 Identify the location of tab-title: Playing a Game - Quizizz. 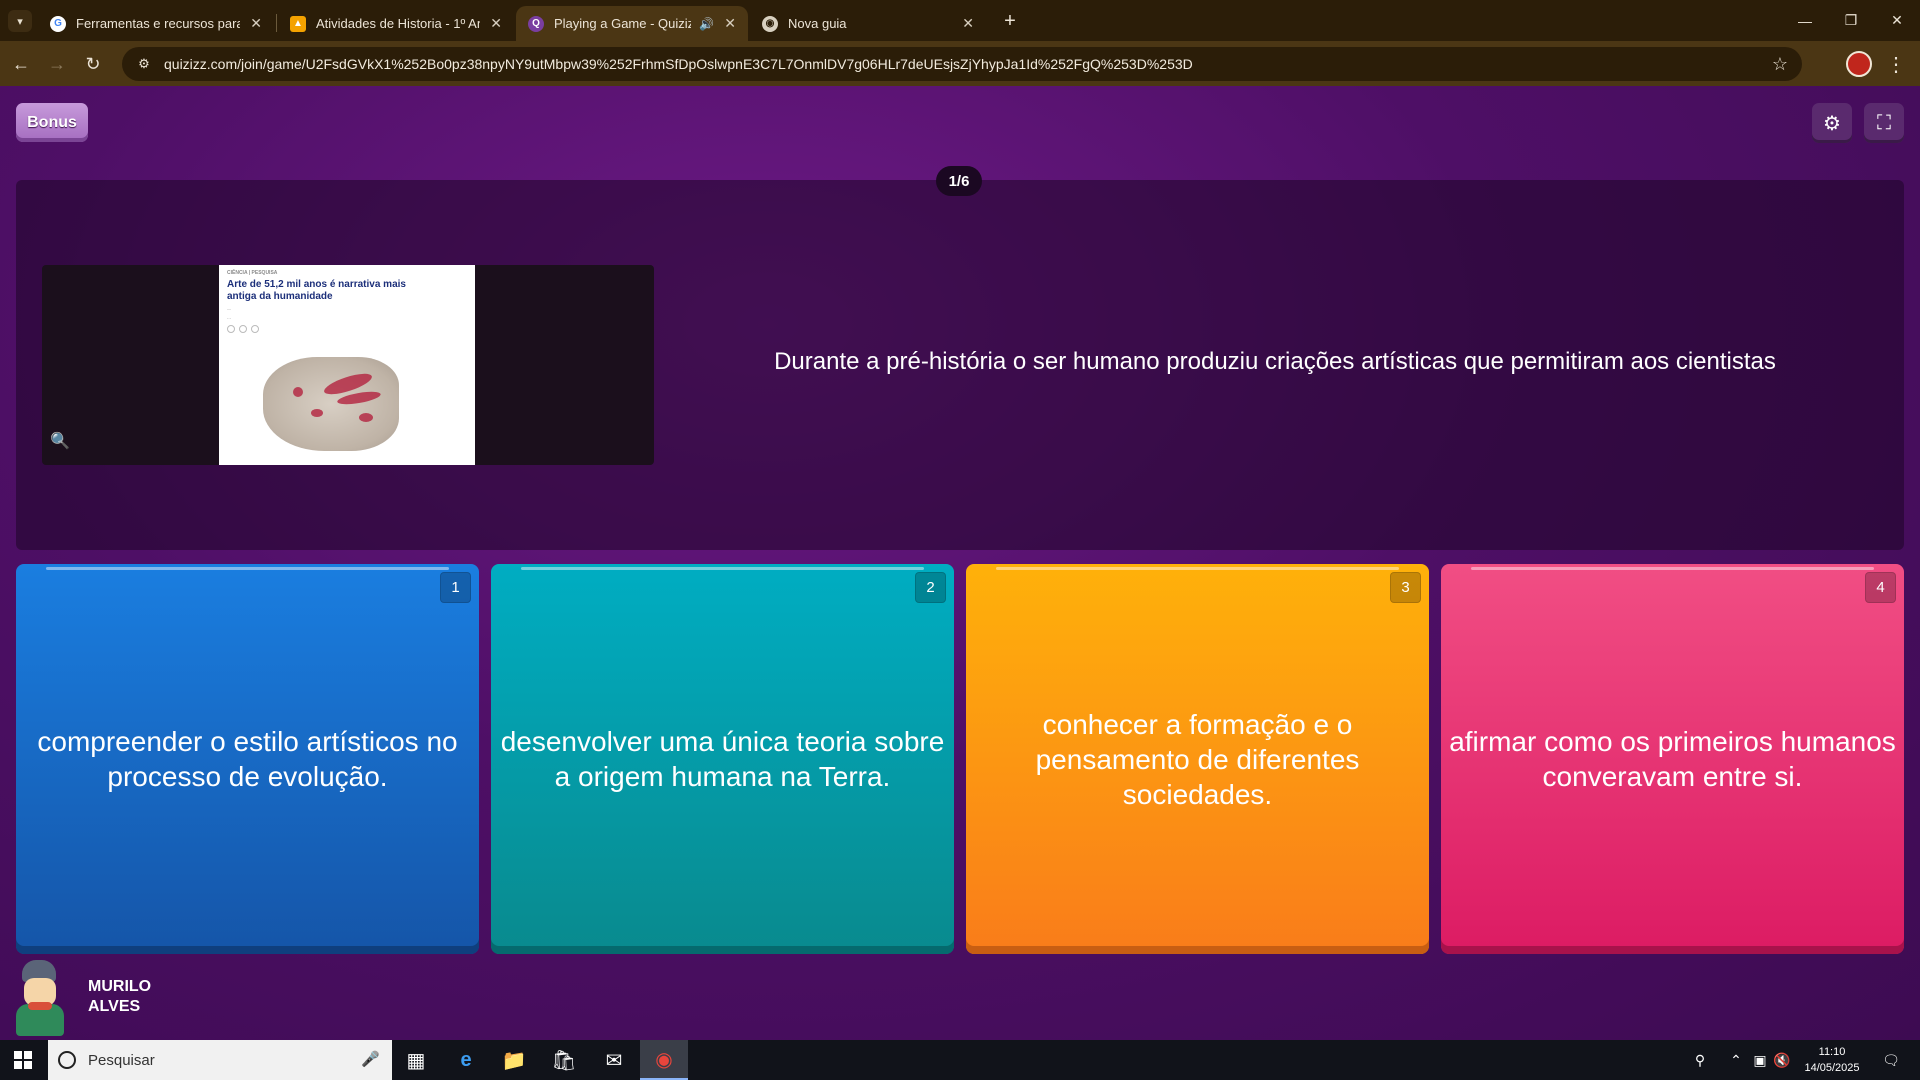
(623, 23).